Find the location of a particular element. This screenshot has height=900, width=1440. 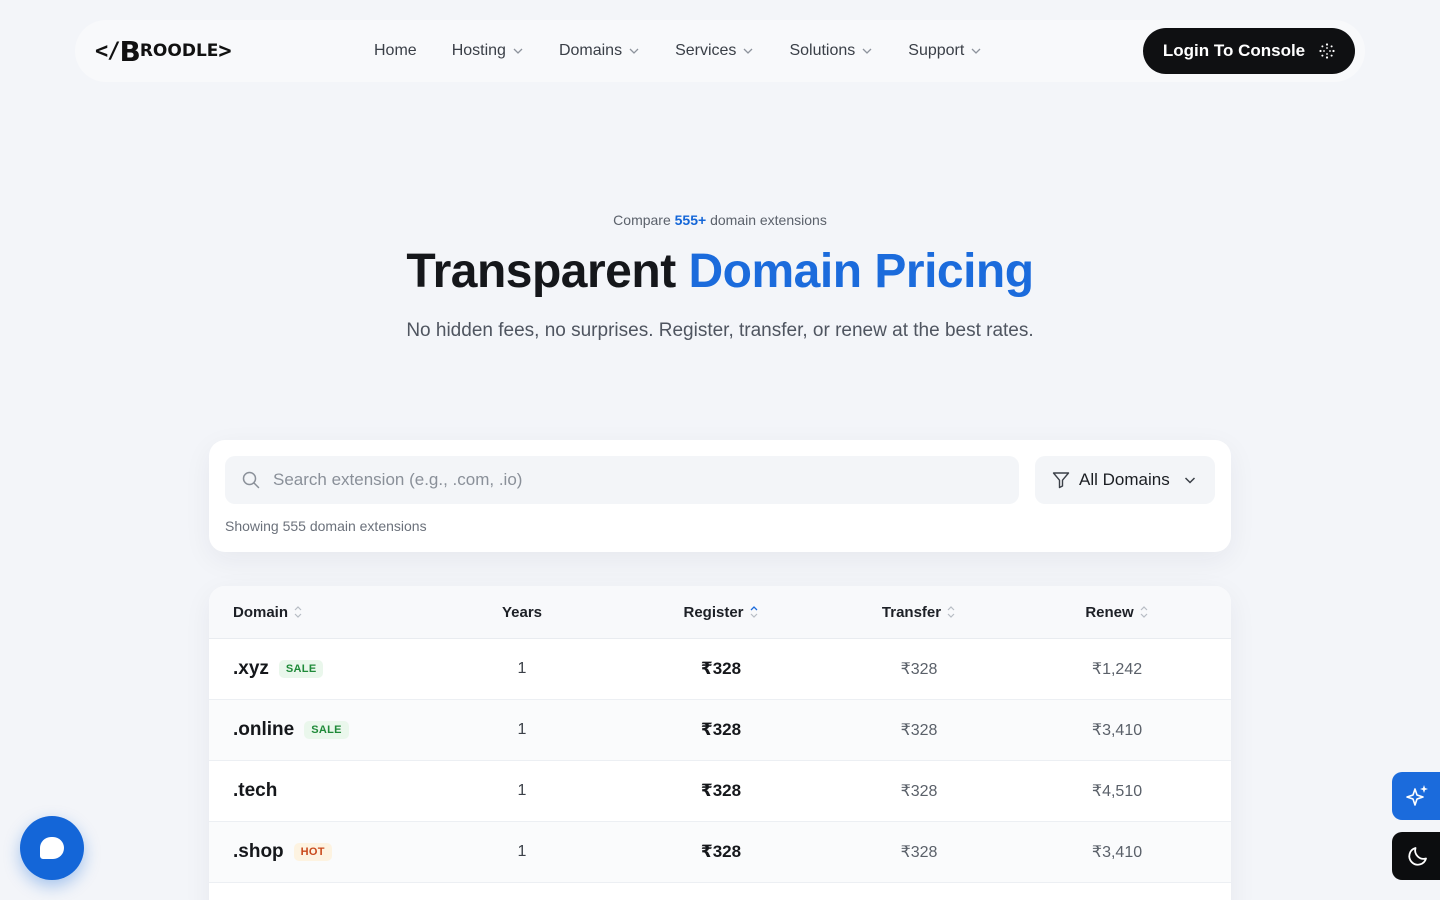

nav-item-home: Home is located at coordinates (395, 51).